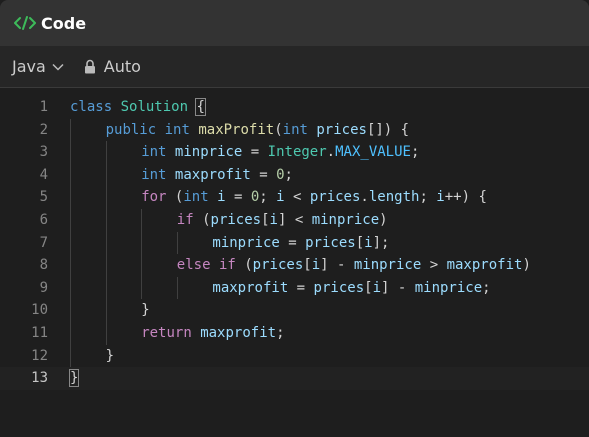  What do you see at coordinates (294, 356) in the screenshot?
I see `code-line: 12}` at bounding box center [294, 356].